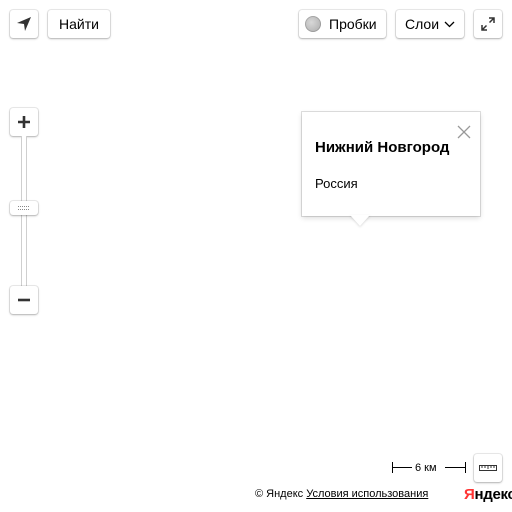 This screenshot has width=512, height=512. What do you see at coordinates (422, 24) in the screenshot?
I see `layers-button-label: Слои` at bounding box center [422, 24].